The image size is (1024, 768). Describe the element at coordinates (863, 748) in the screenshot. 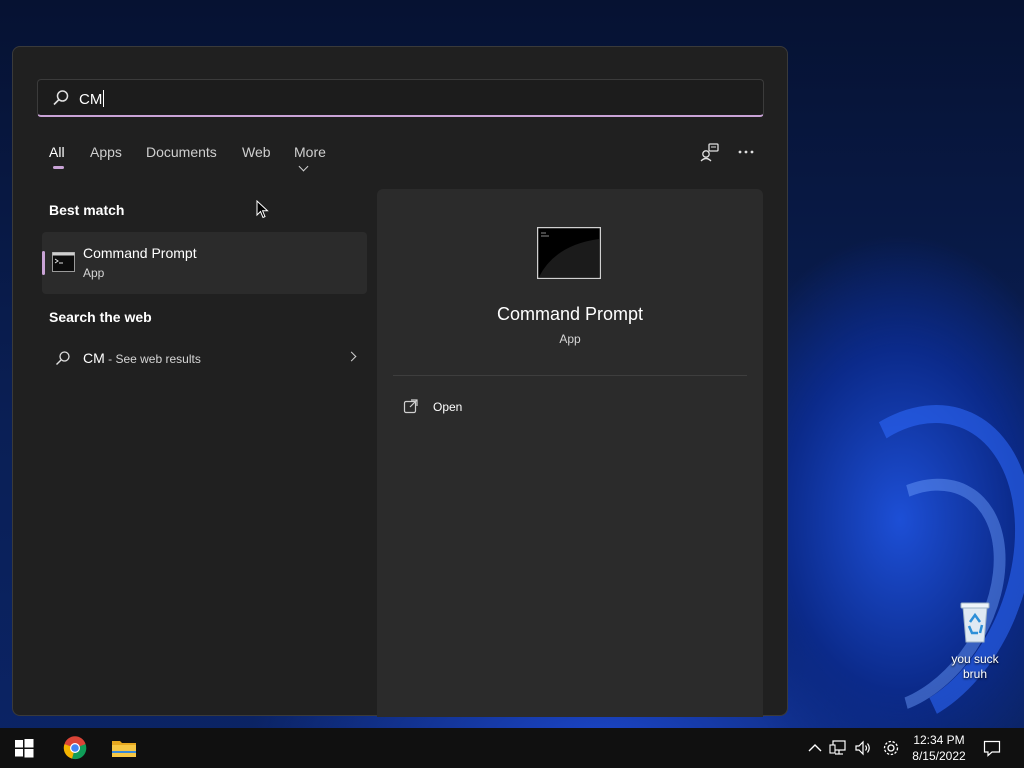

I see `volume-icon` at that location.